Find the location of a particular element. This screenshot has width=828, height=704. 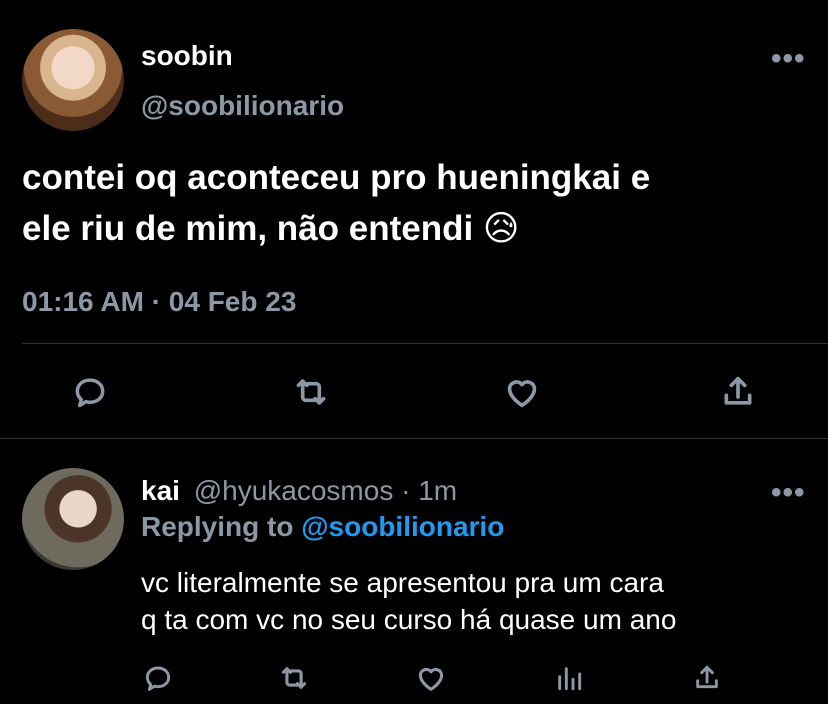

replying-to-line: Replying to @soobilionario is located at coordinates (322, 527).